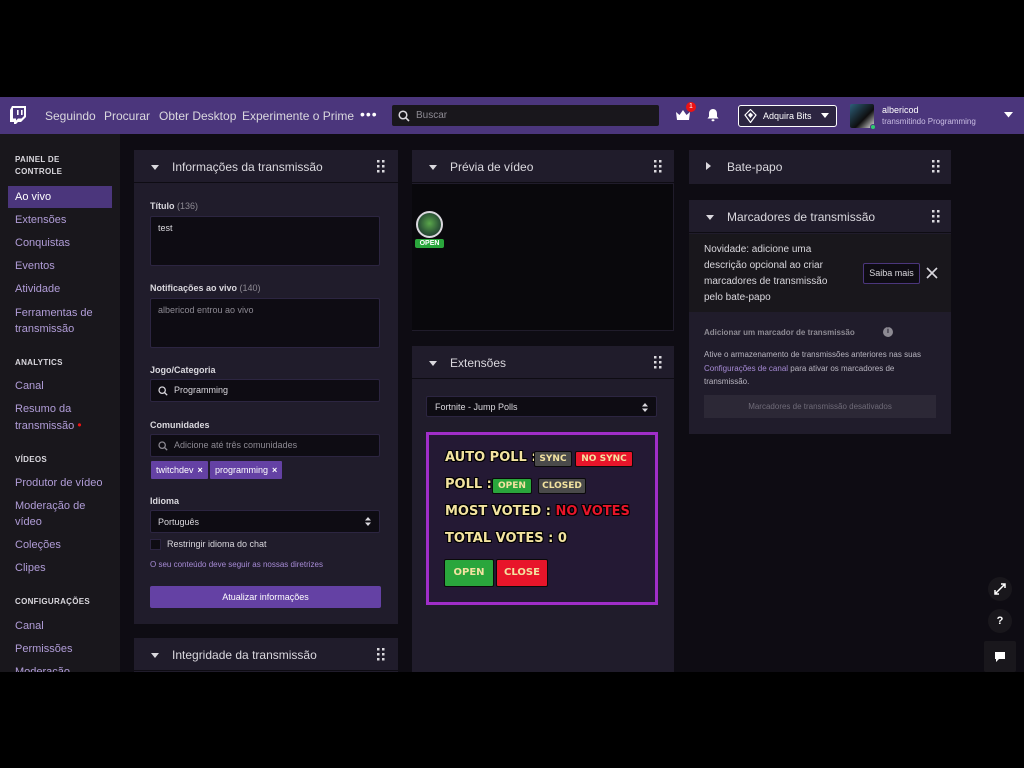 The width and height of the screenshot is (1024, 768). What do you see at coordinates (891, 273) in the screenshot?
I see `learn-more-button: Saiba mais` at bounding box center [891, 273].